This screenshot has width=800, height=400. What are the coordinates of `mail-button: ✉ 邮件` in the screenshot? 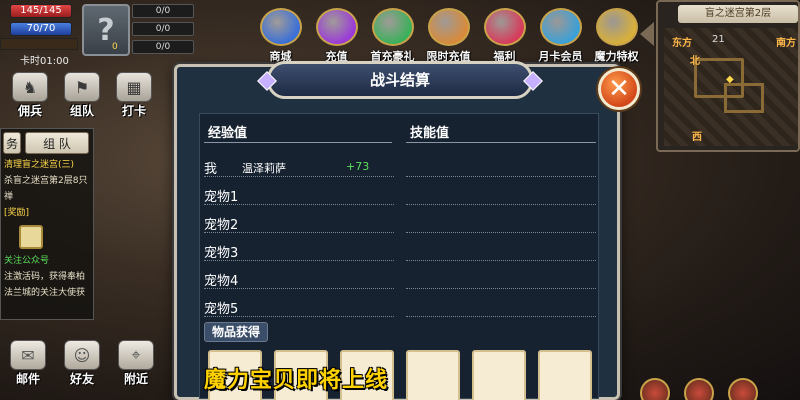 It's located at (28, 365).